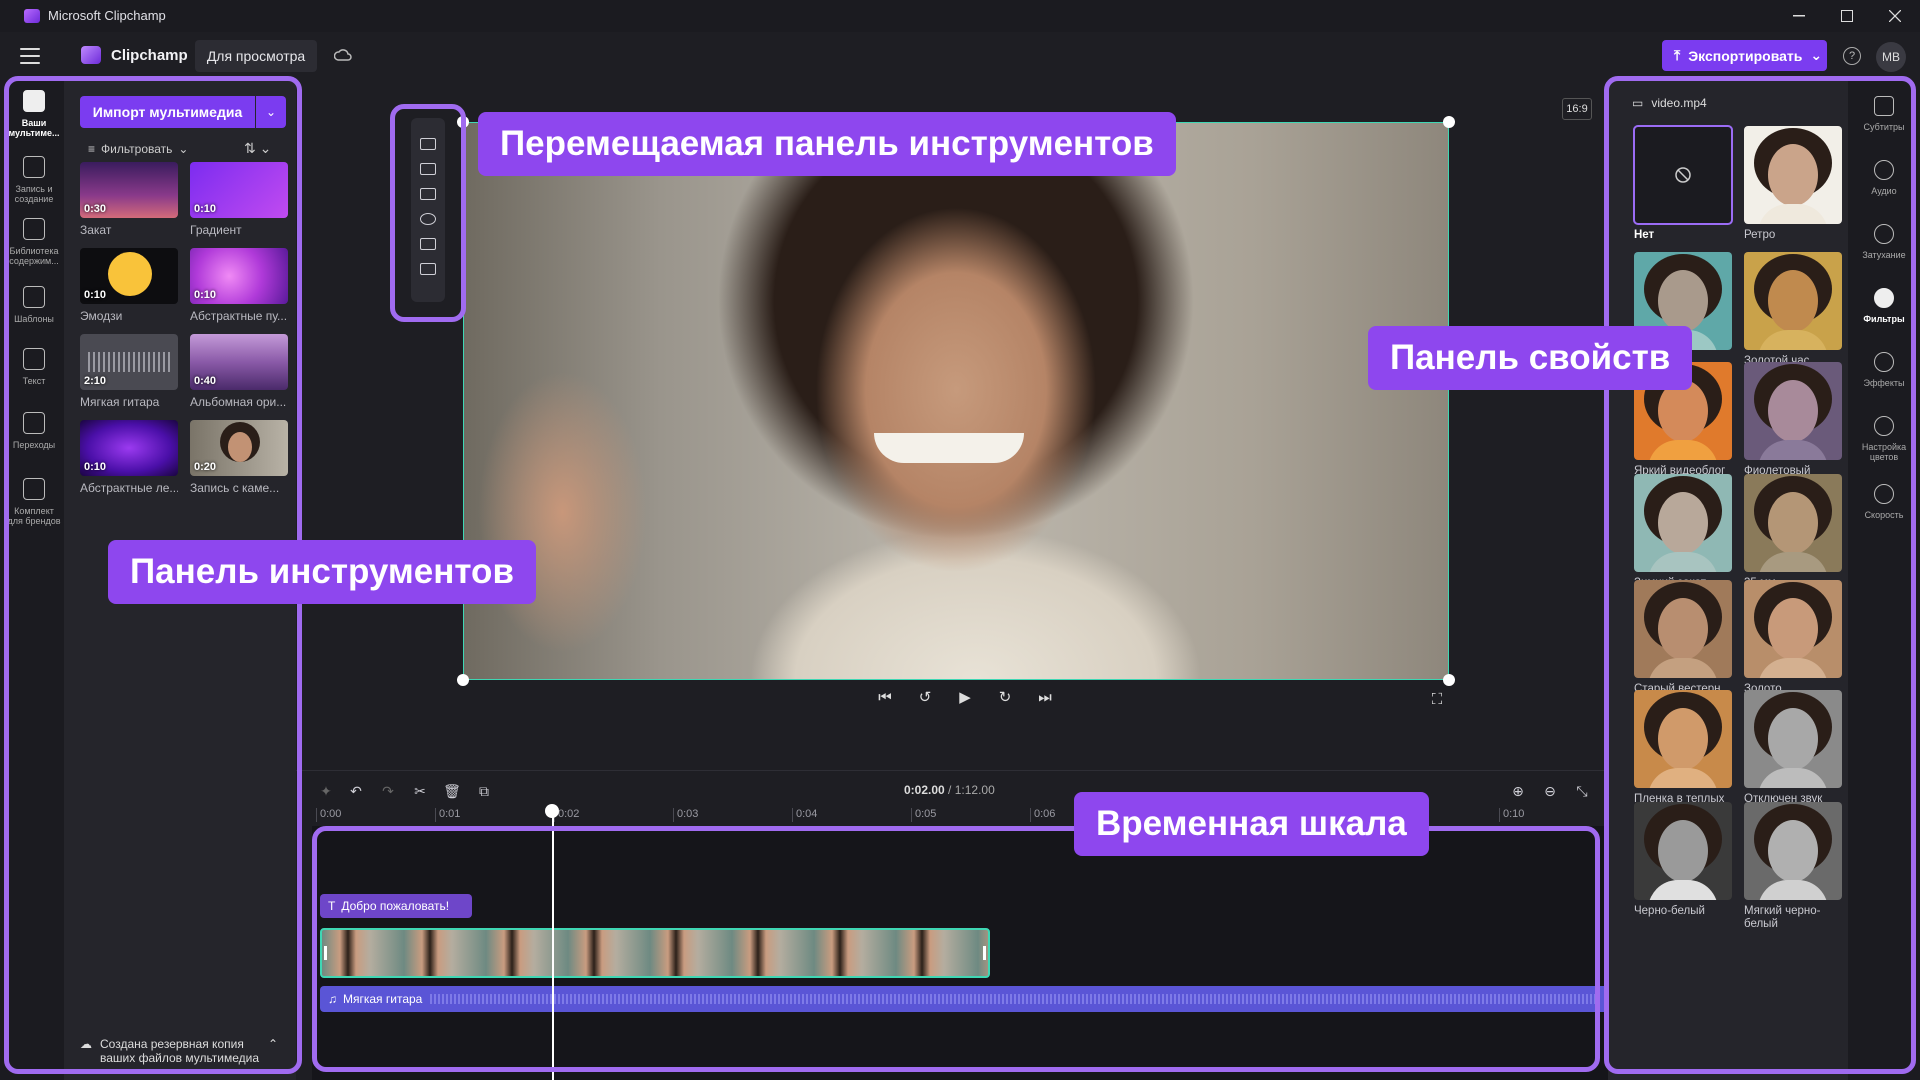 The image size is (1920, 1080). I want to click on help-icon: ?, so click(1852, 56).